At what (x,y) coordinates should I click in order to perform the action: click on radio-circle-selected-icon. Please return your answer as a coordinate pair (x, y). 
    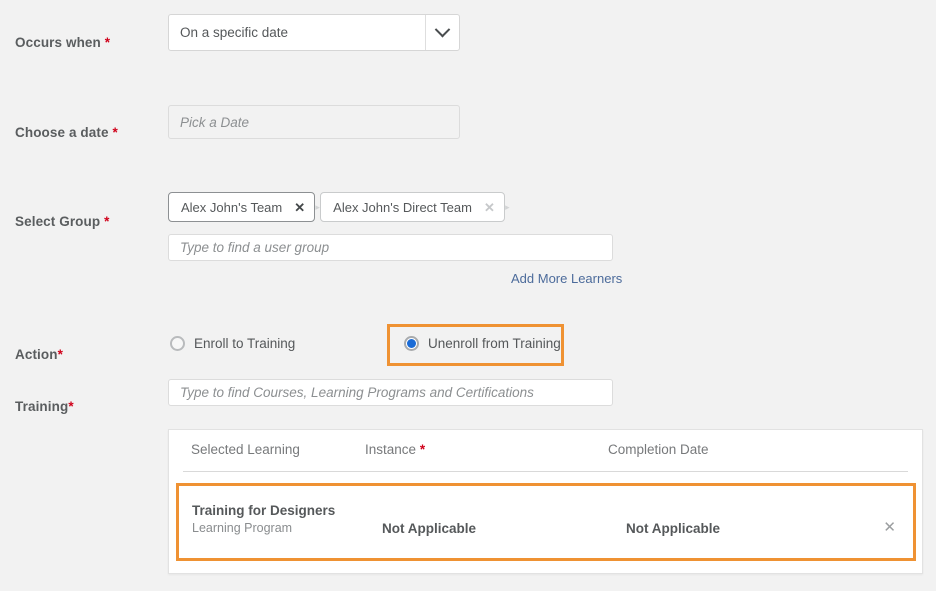
    Looking at the image, I should click on (411, 343).